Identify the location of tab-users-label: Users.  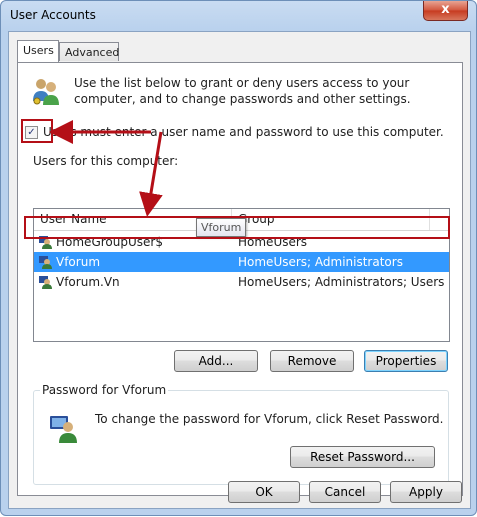
(38, 50).